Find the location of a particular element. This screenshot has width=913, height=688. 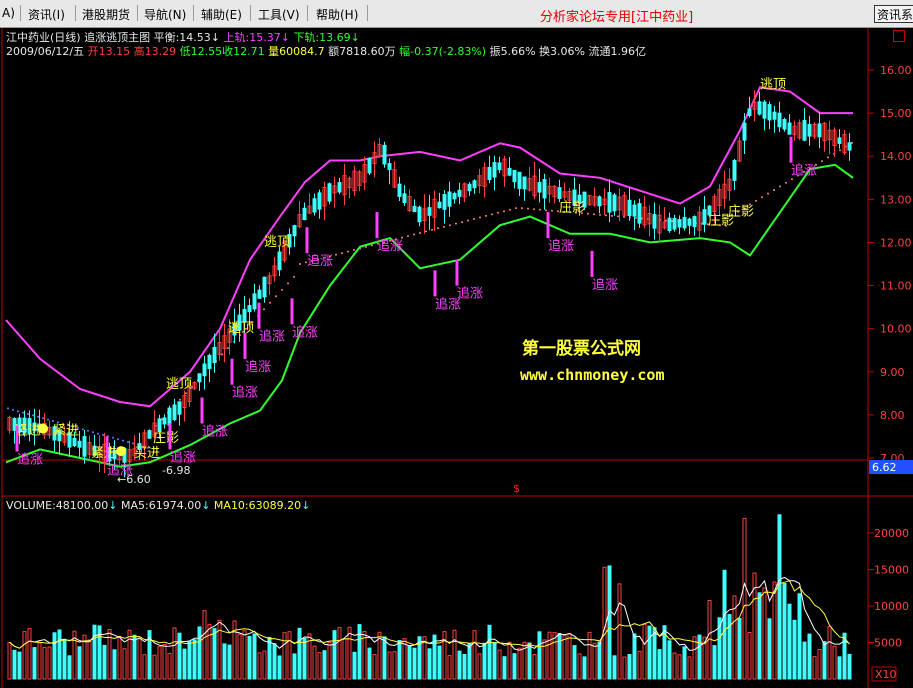

menu-item-info: 资讯(I) is located at coordinates (46, 14).